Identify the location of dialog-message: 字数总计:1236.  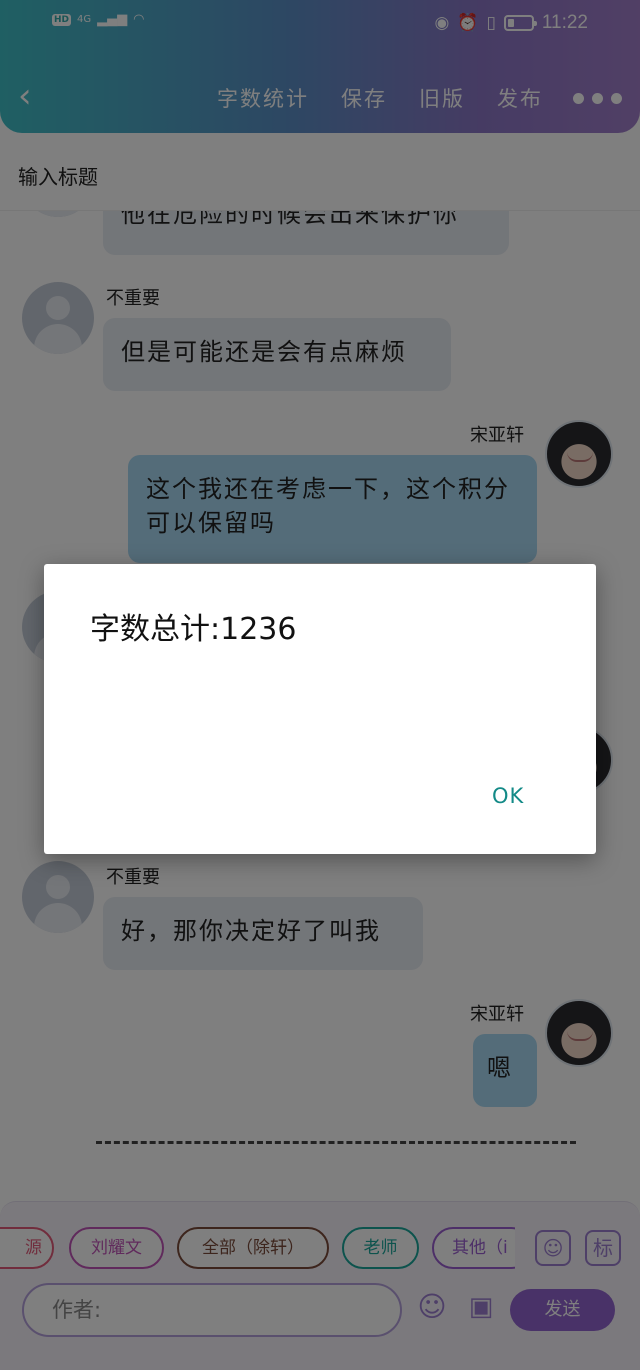
(193, 629).